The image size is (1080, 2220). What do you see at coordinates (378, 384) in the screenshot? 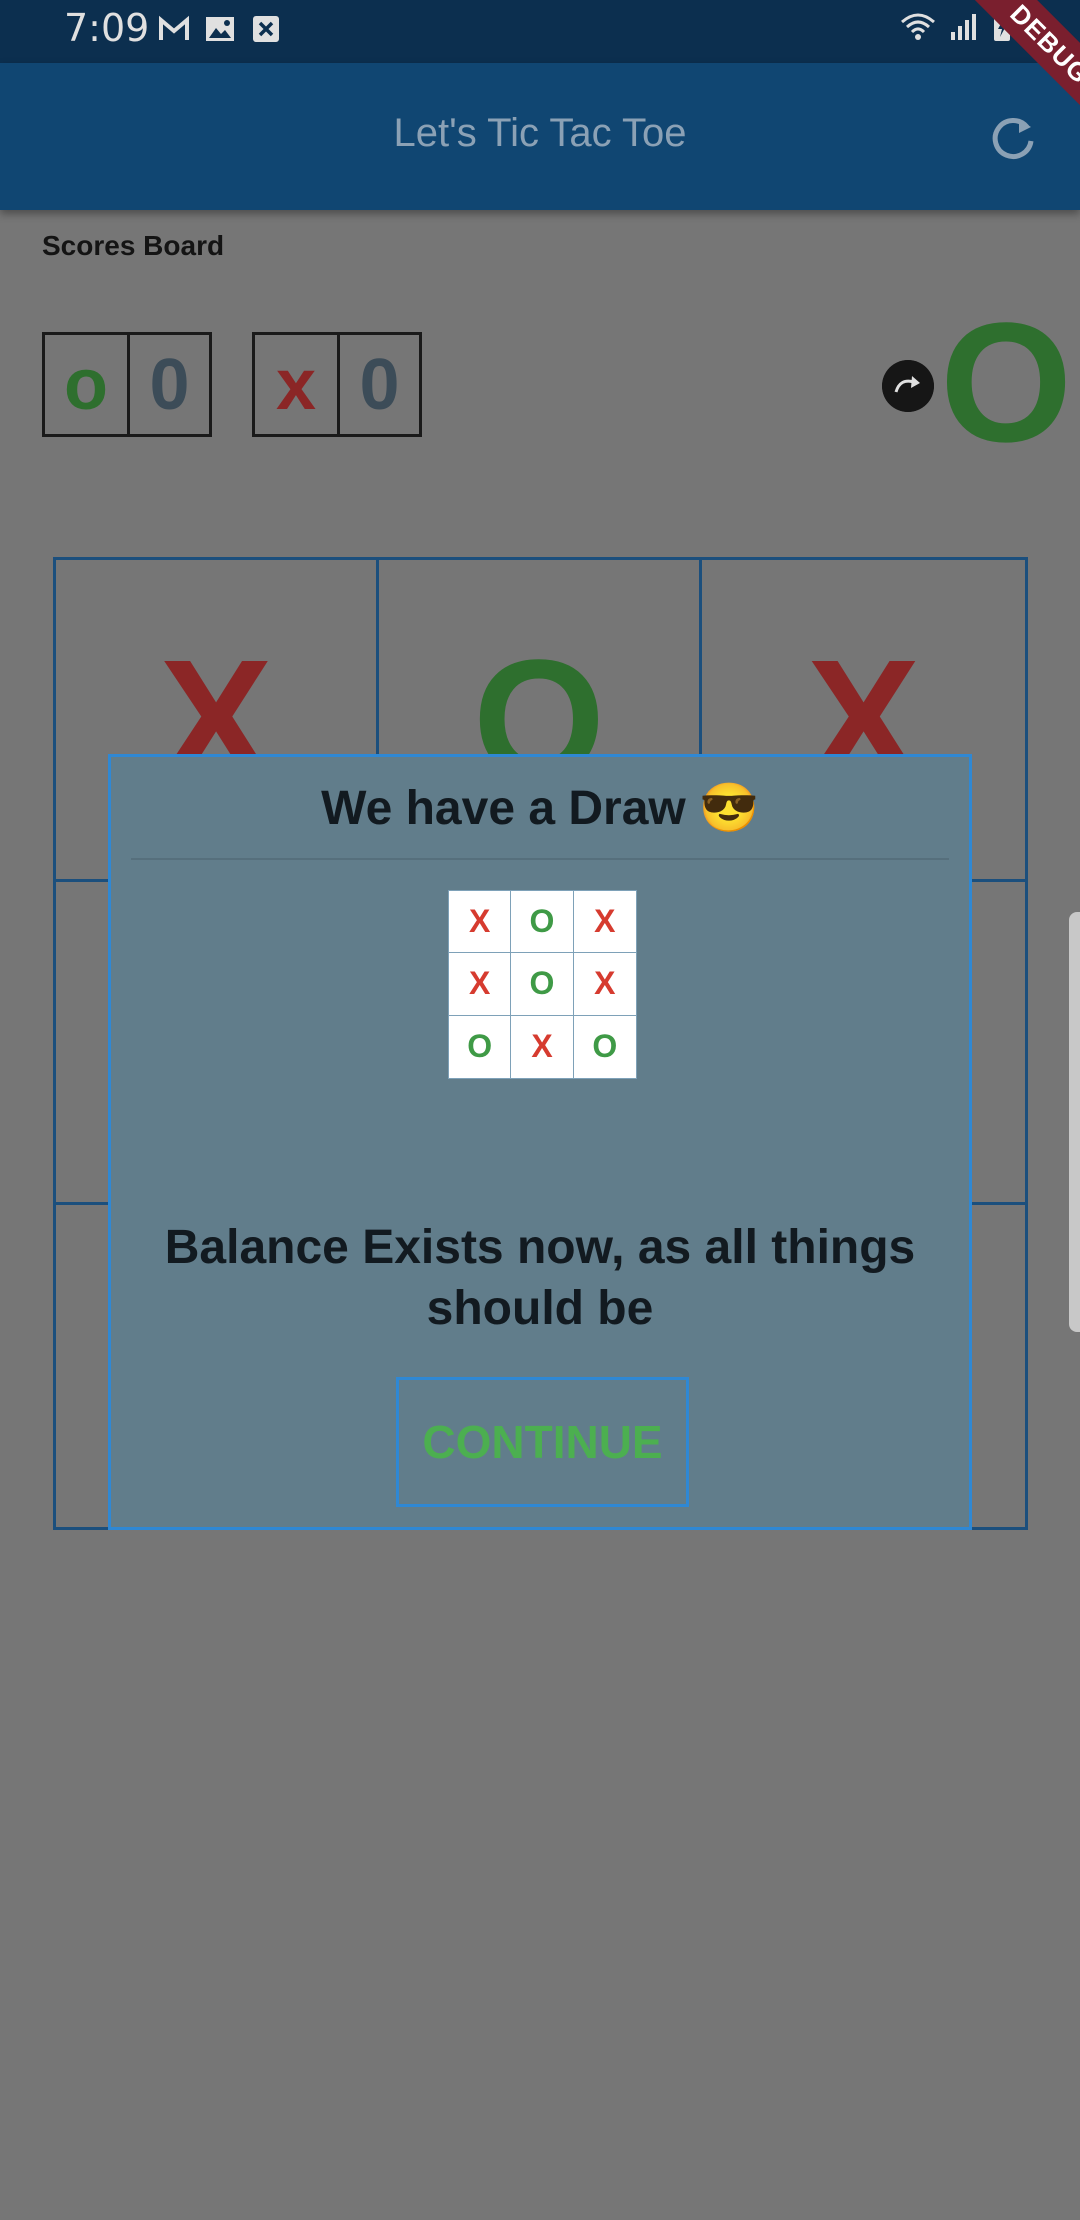
I see `score-x-value: 0` at bounding box center [378, 384].